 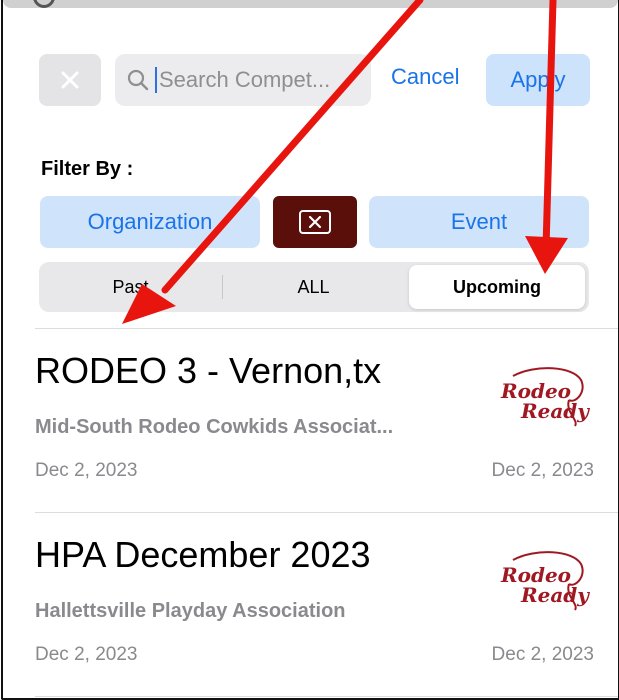 What do you see at coordinates (549, 126) in the screenshot?
I see `annotation-arrow-line` at bounding box center [549, 126].